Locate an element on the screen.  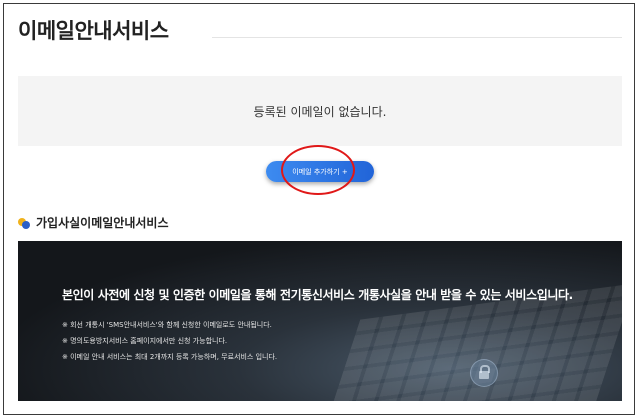
page-title: 이메일안내서비스 is located at coordinates (93, 31).